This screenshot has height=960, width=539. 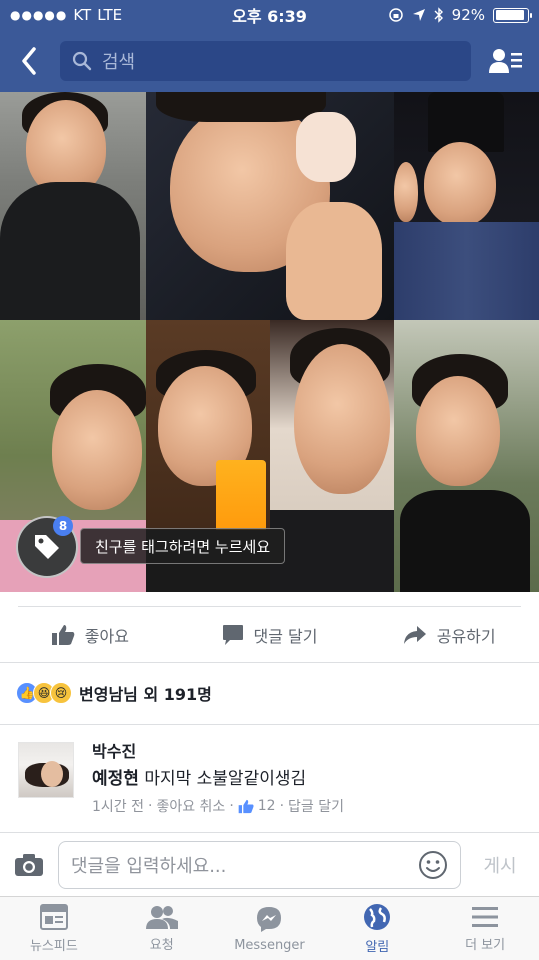 What do you see at coordinates (61, 693) in the screenshot?
I see `sad-reaction-icon: 😢` at bounding box center [61, 693].